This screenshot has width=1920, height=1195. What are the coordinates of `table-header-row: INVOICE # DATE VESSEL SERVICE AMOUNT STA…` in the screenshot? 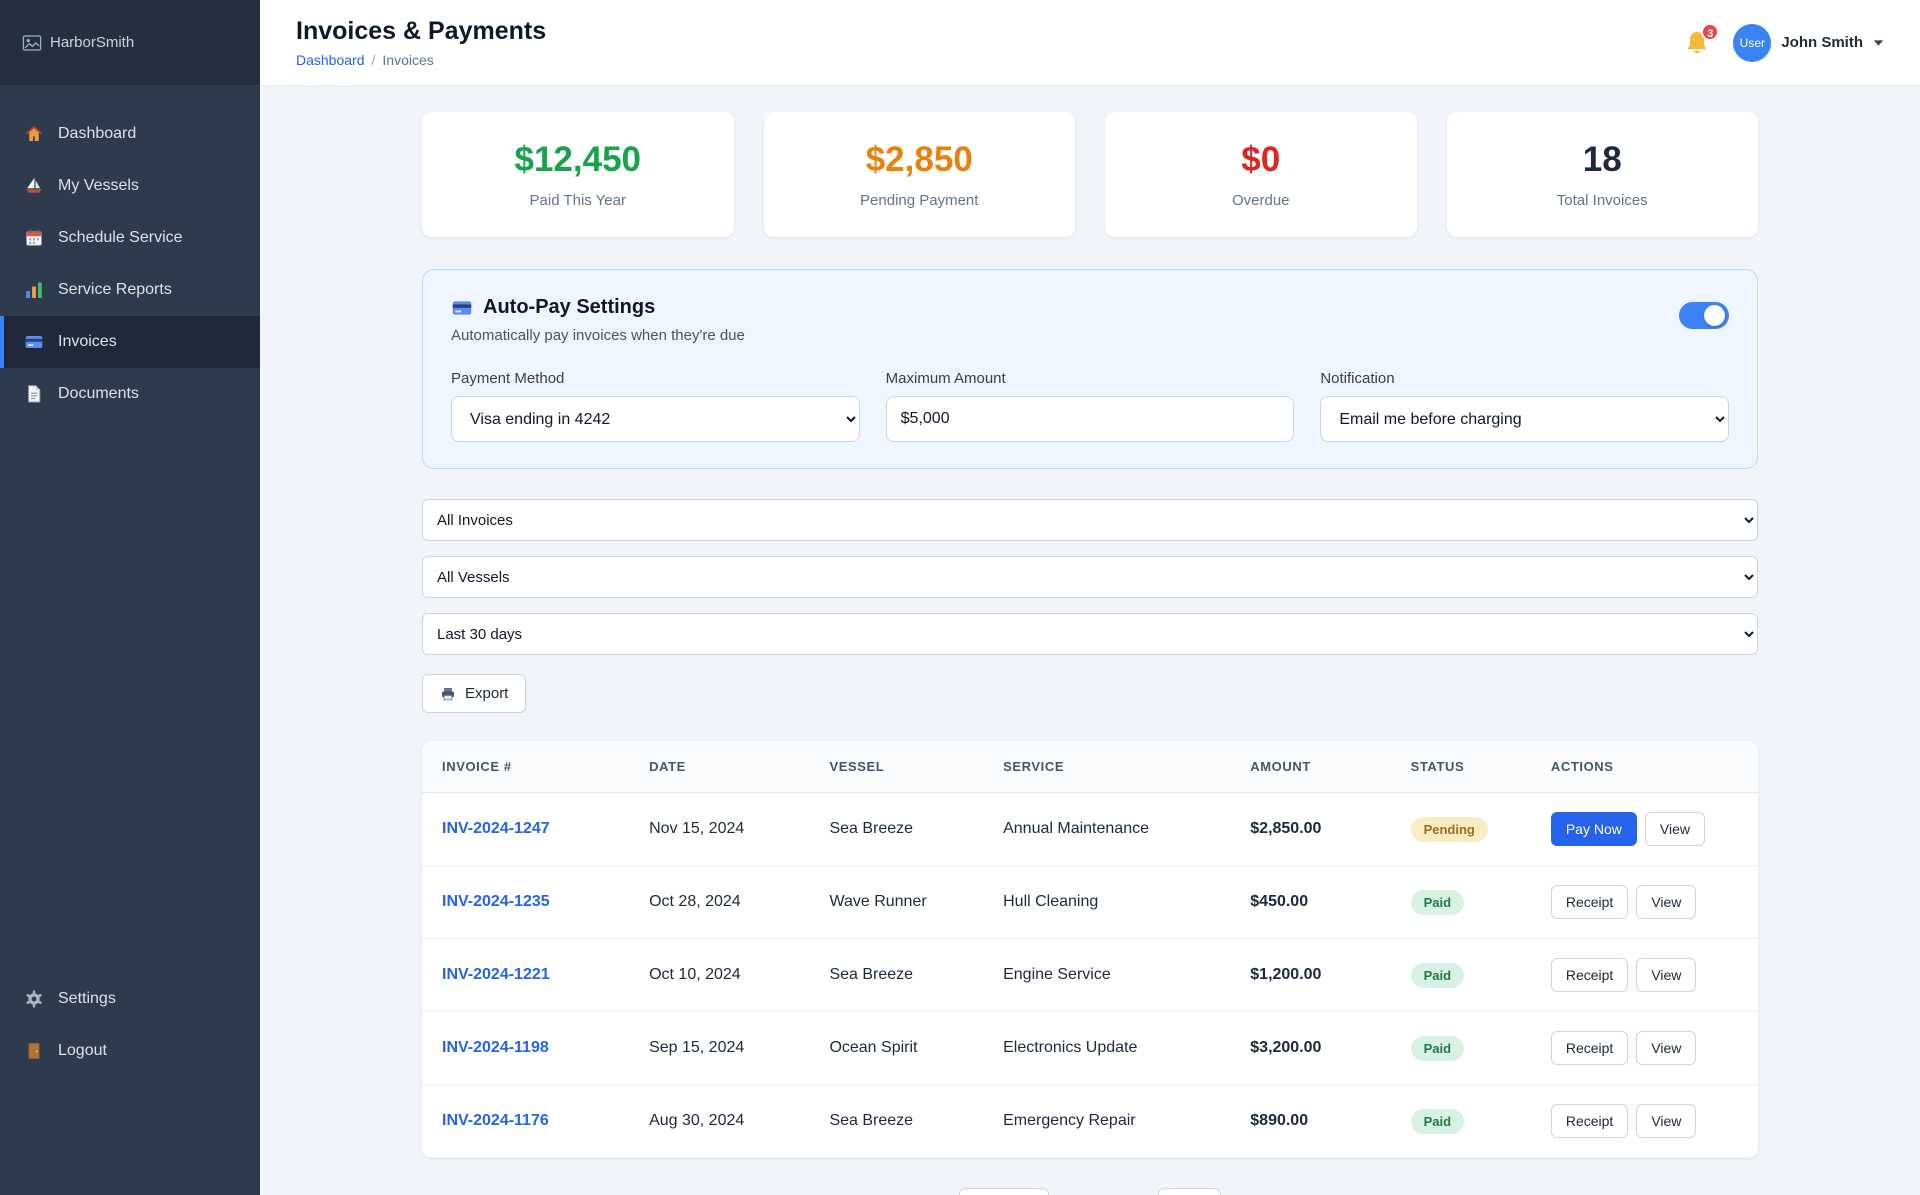 It's located at (1090, 767).